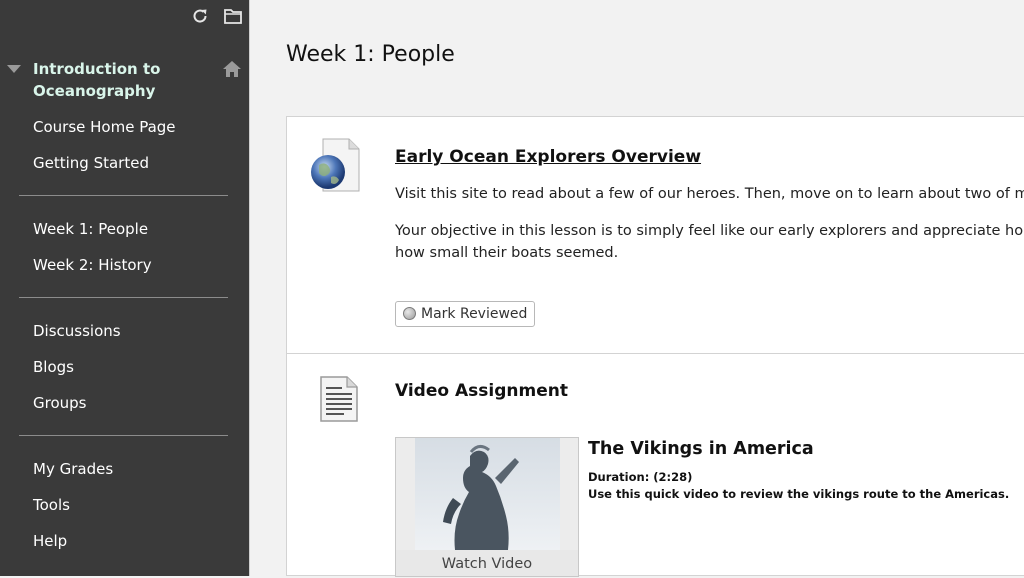  What do you see at coordinates (370, 54) in the screenshot?
I see `page-title: Week 1: People` at bounding box center [370, 54].